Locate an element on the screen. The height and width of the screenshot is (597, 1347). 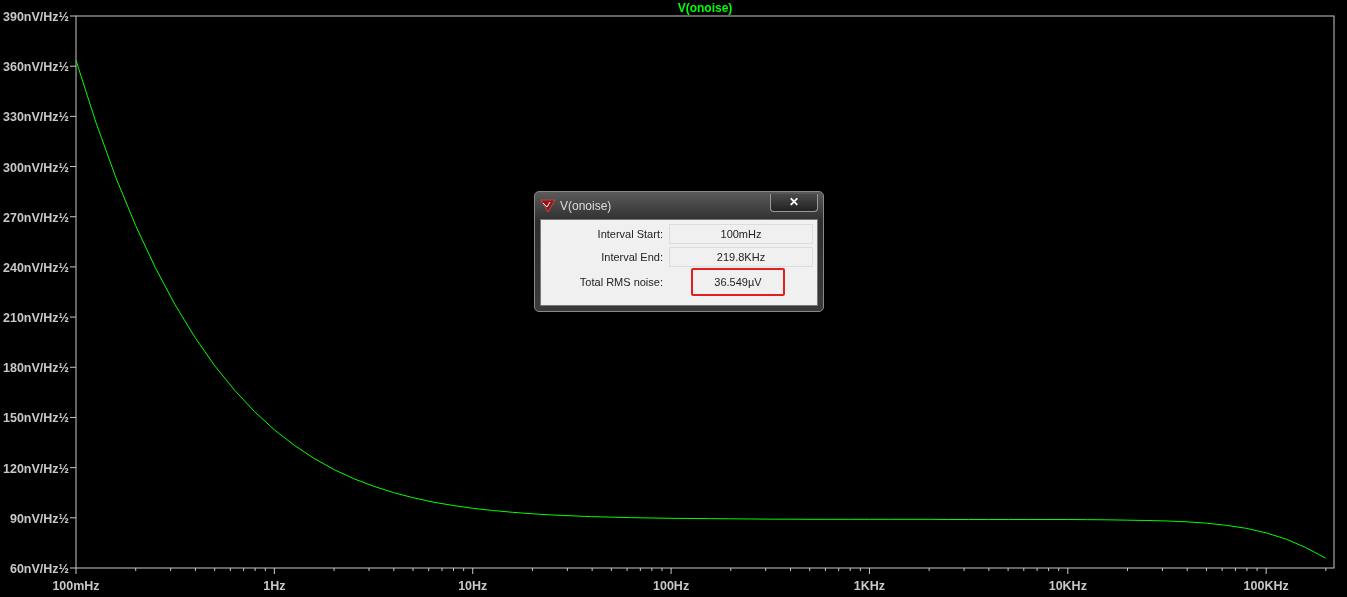
x-tick-label: 1KHz is located at coordinates (869, 586).